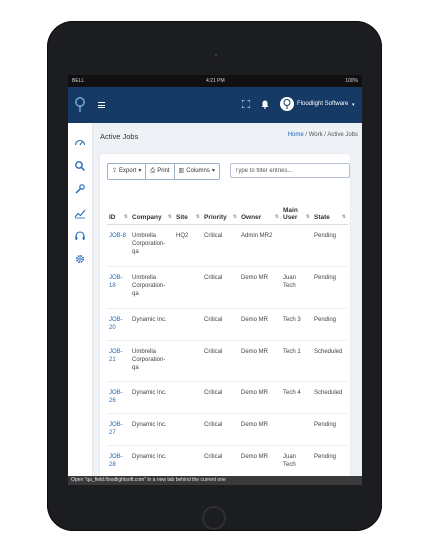 The width and height of the screenshot is (430, 540). What do you see at coordinates (296, 397) in the screenshot?
I see `main-user-cell: Tech 4` at bounding box center [296, 397].